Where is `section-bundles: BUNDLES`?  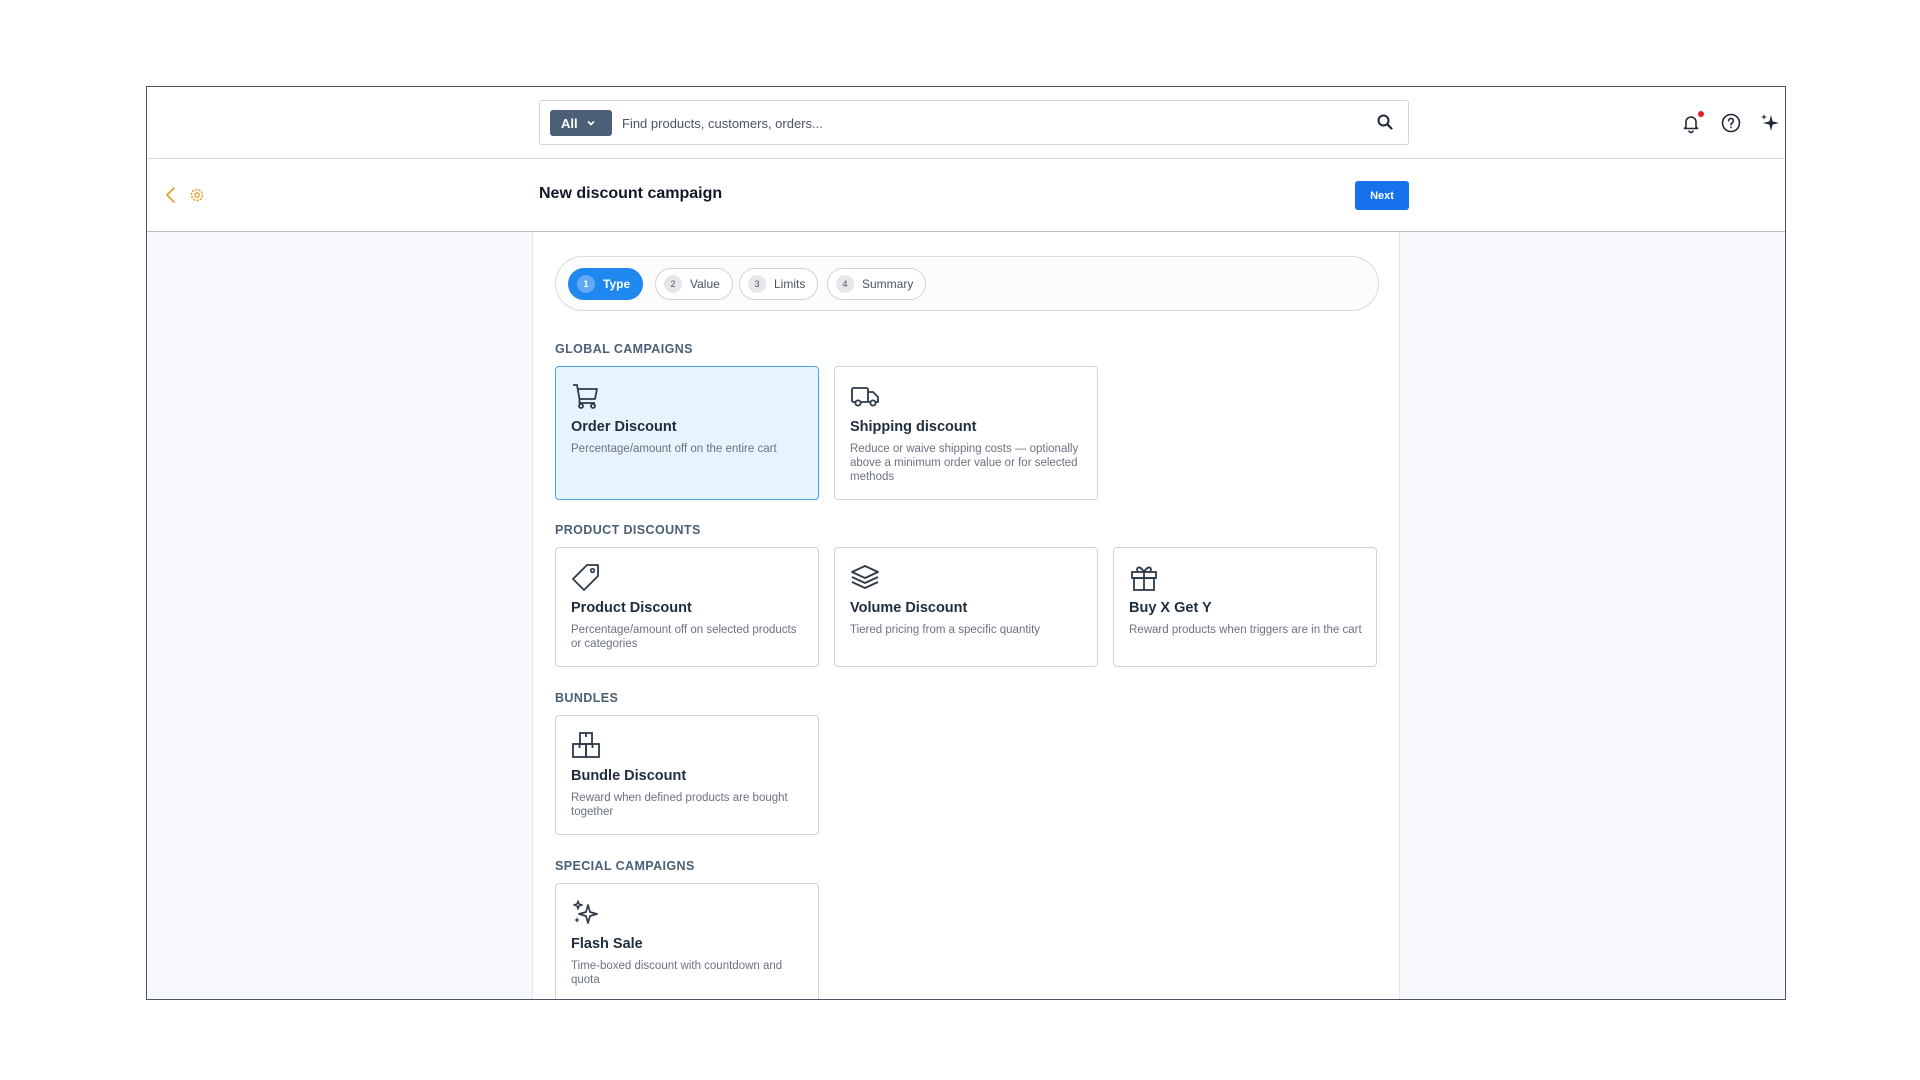 section-bundles: BUNDLES is located at coordinates (587, 698).